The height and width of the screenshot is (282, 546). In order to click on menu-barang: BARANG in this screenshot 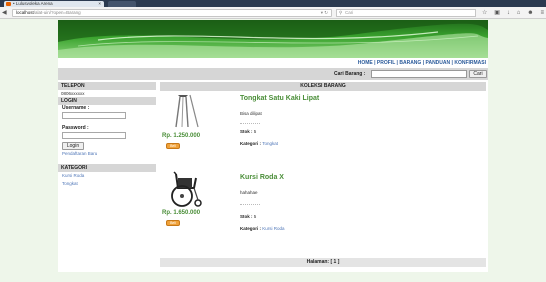, I will do `click(410, 63)`.